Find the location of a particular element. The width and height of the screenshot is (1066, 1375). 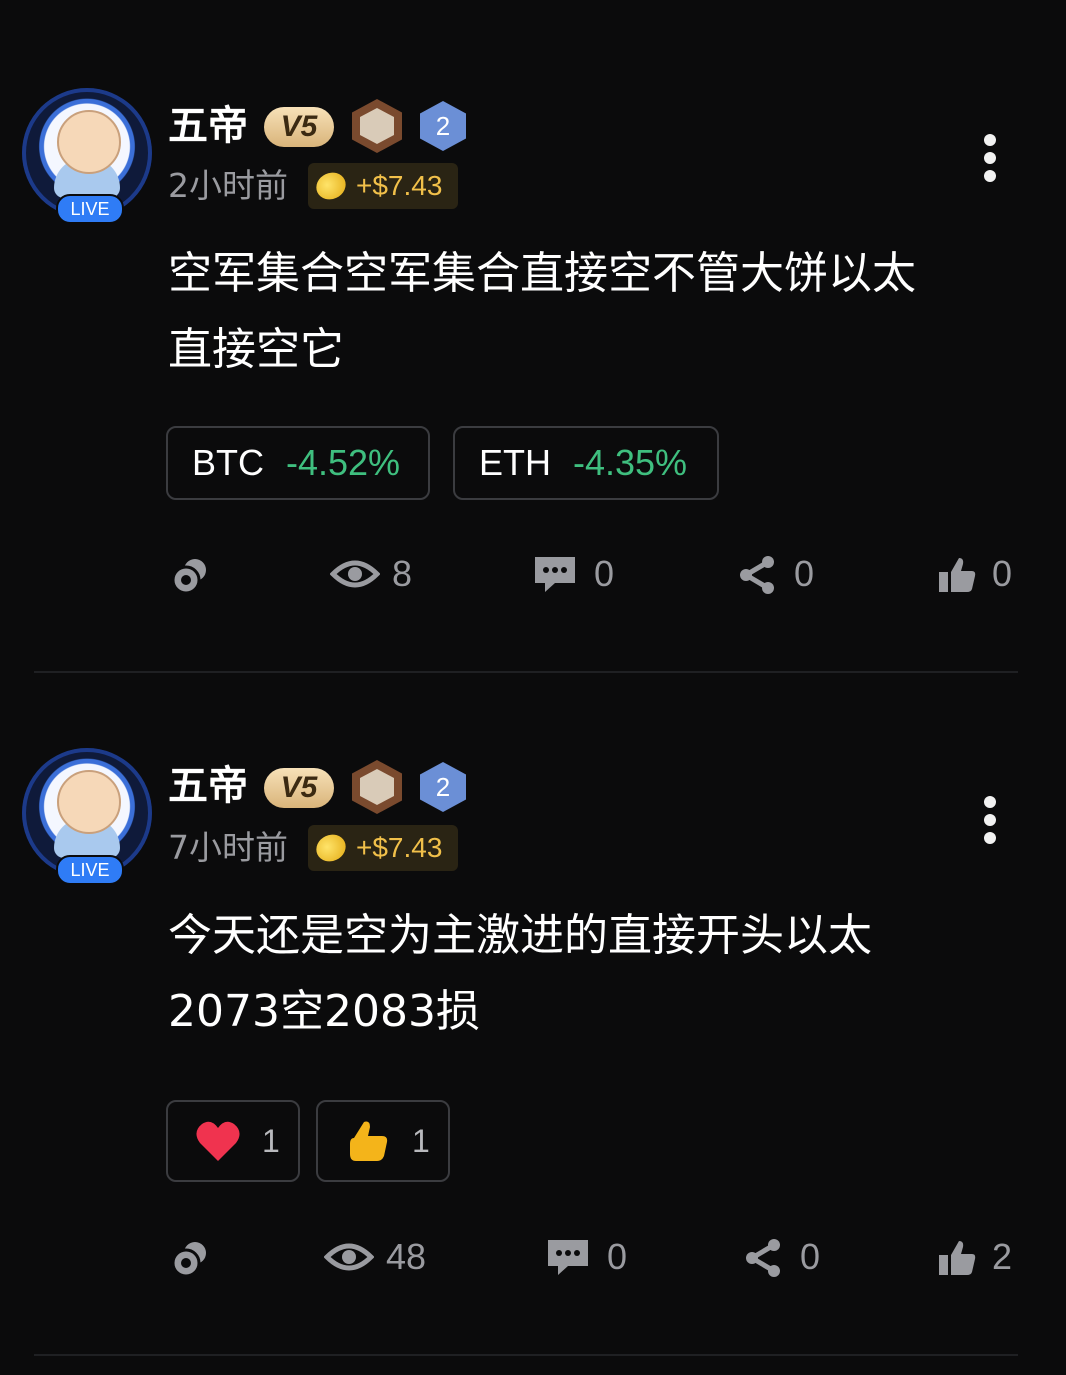

live-badge: LIVE is located at coordinates (90, 870).